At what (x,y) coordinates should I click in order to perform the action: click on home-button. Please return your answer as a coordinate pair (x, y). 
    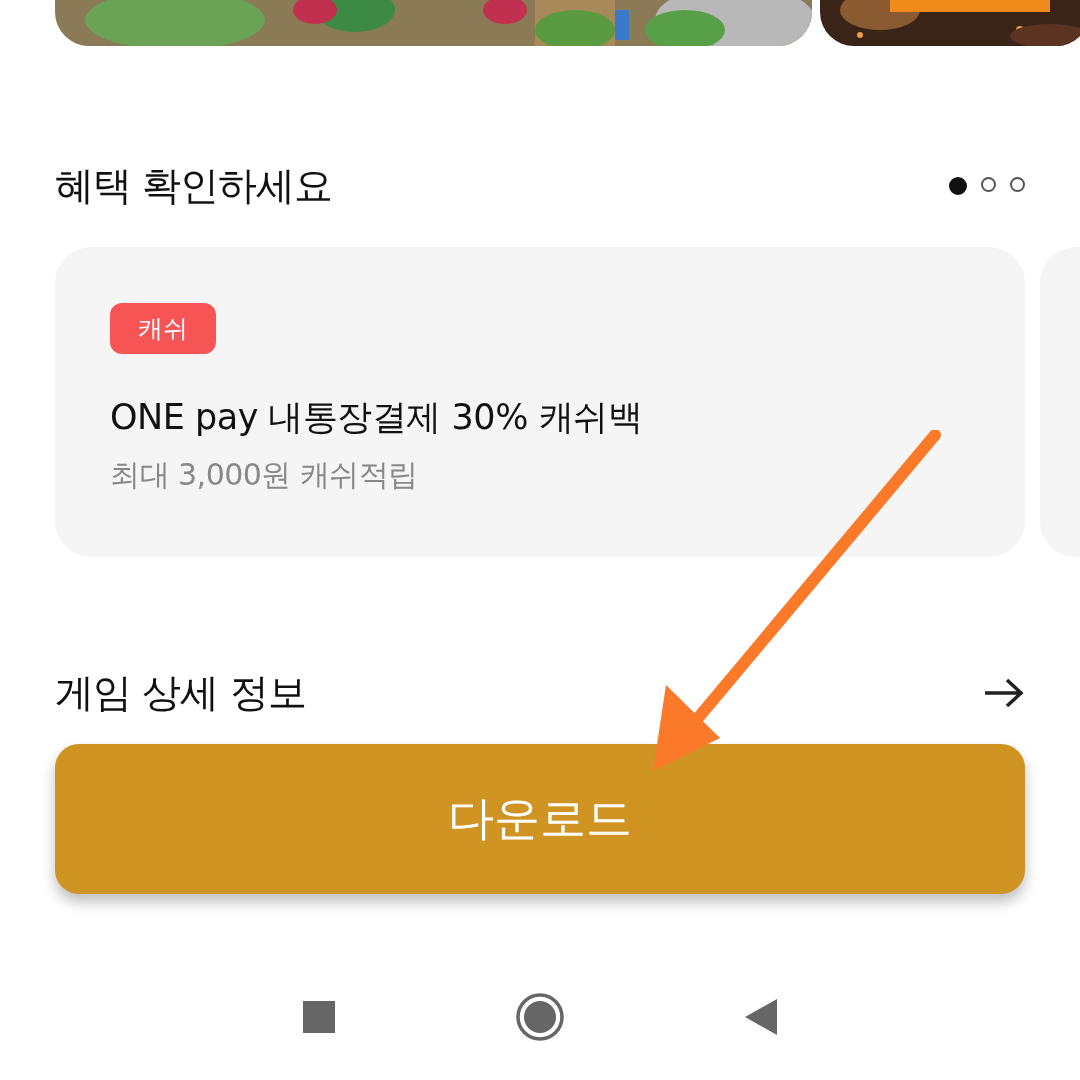
    Looking at the image, I should click on (540, 1017).